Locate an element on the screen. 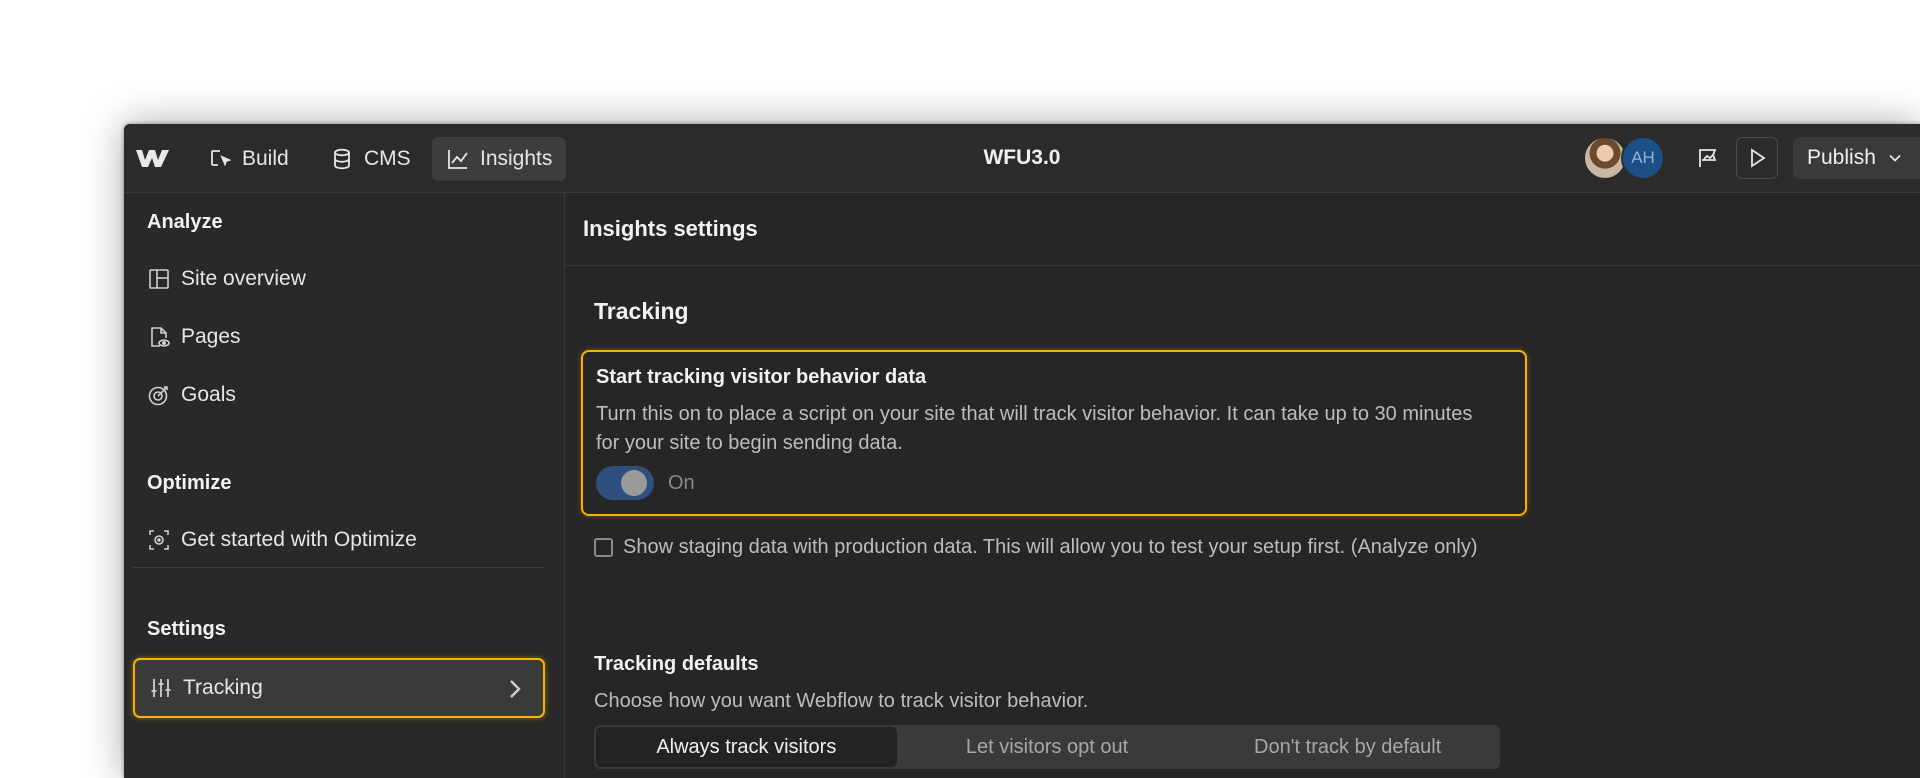 Image resolution: width=1920 pixels, height=778 pixels. nav-build-label: Build is located at coordinates (265, 158).